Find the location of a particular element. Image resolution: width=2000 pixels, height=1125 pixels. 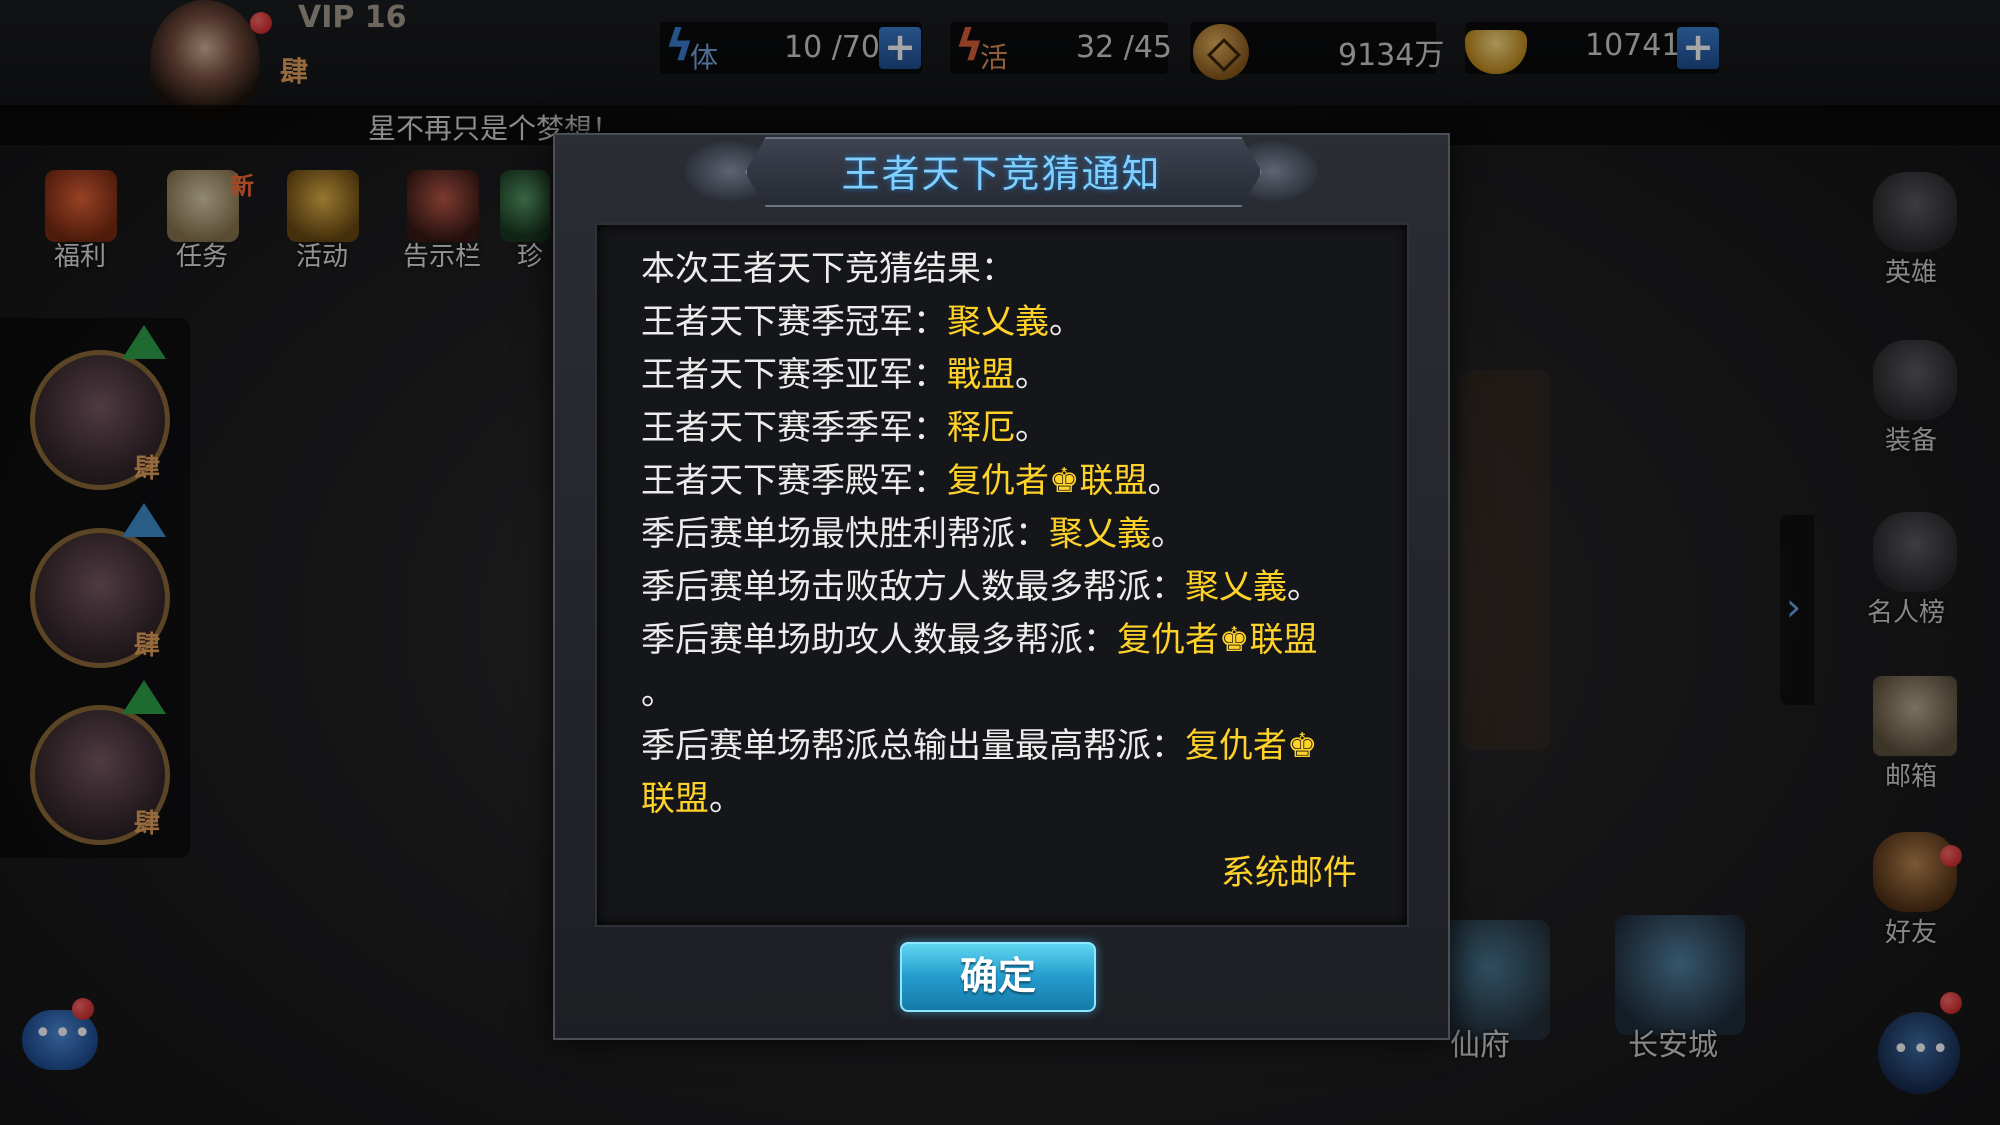

message-line: 本次王者天下竞猜结果： is located at coordinates (828, 269).